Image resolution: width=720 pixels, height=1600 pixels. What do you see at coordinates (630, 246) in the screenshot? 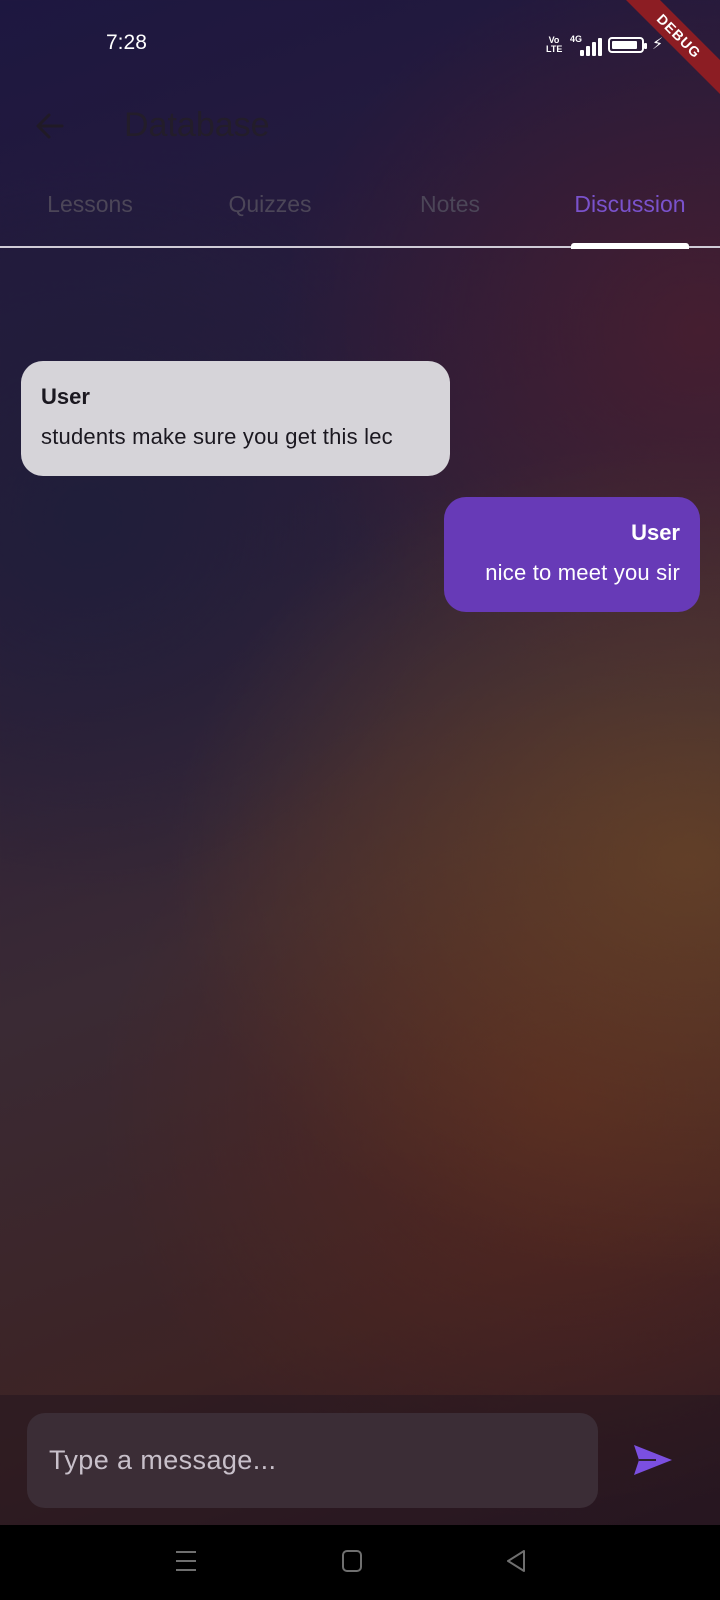
I see `tab-indicator` at bounding box center [630, 246].